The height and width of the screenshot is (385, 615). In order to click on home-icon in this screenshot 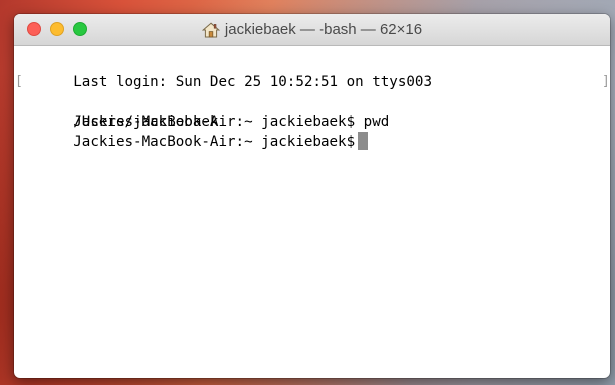, I will do `click(210, 30)`.